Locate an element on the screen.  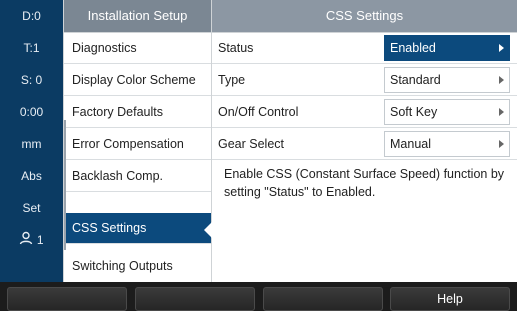
status-user: 1 is located at coordinates (31, 240).